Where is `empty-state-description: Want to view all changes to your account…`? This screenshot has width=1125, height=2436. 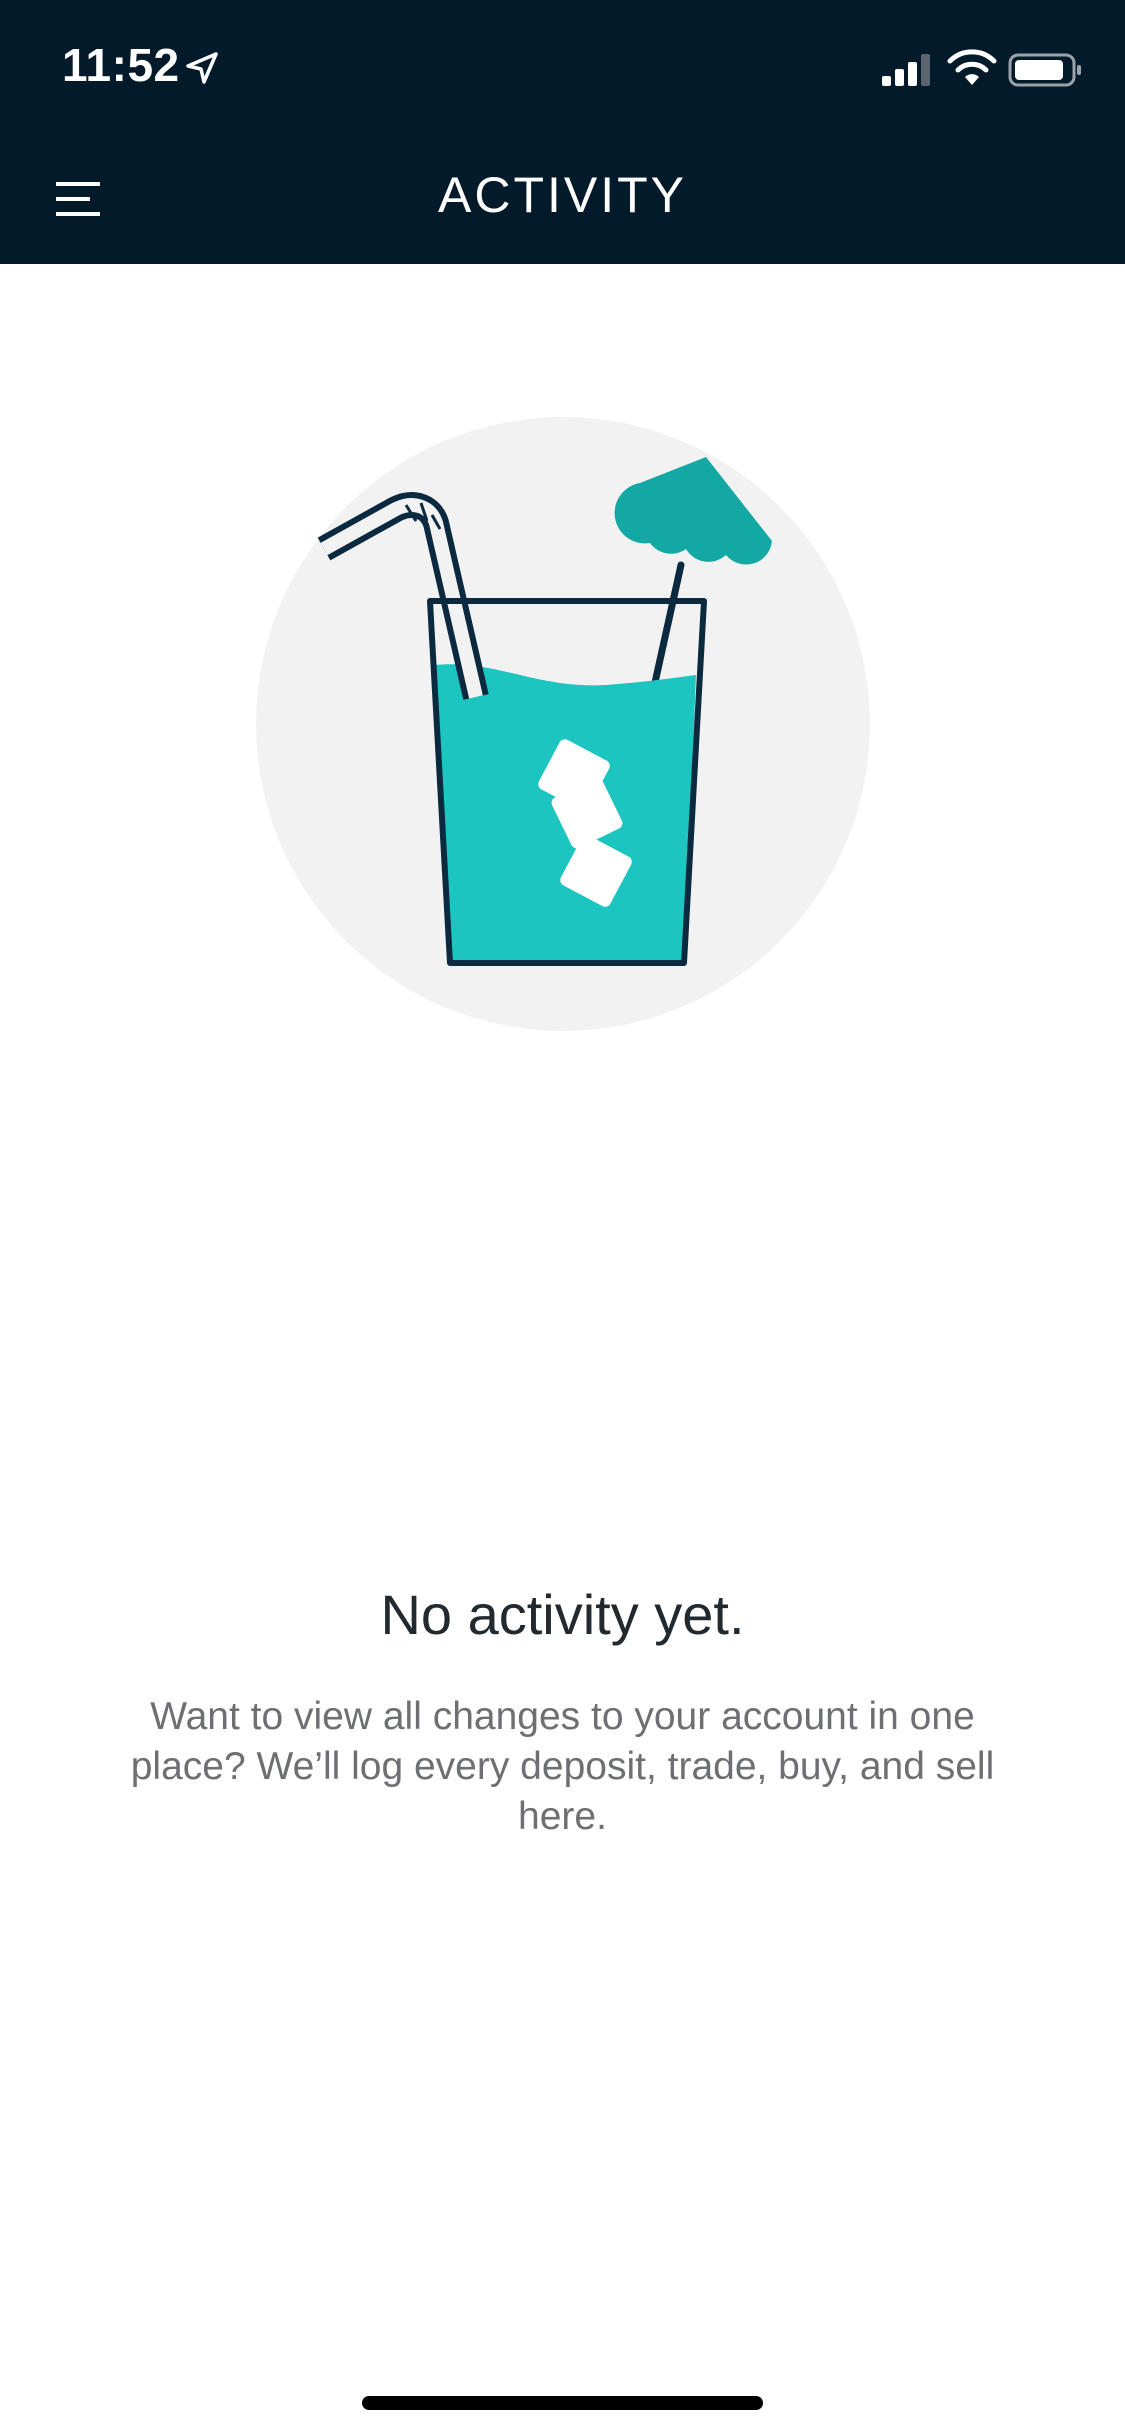
empty-state-description: Want to view all changes to your account… is located at coordinates (562, 1766).